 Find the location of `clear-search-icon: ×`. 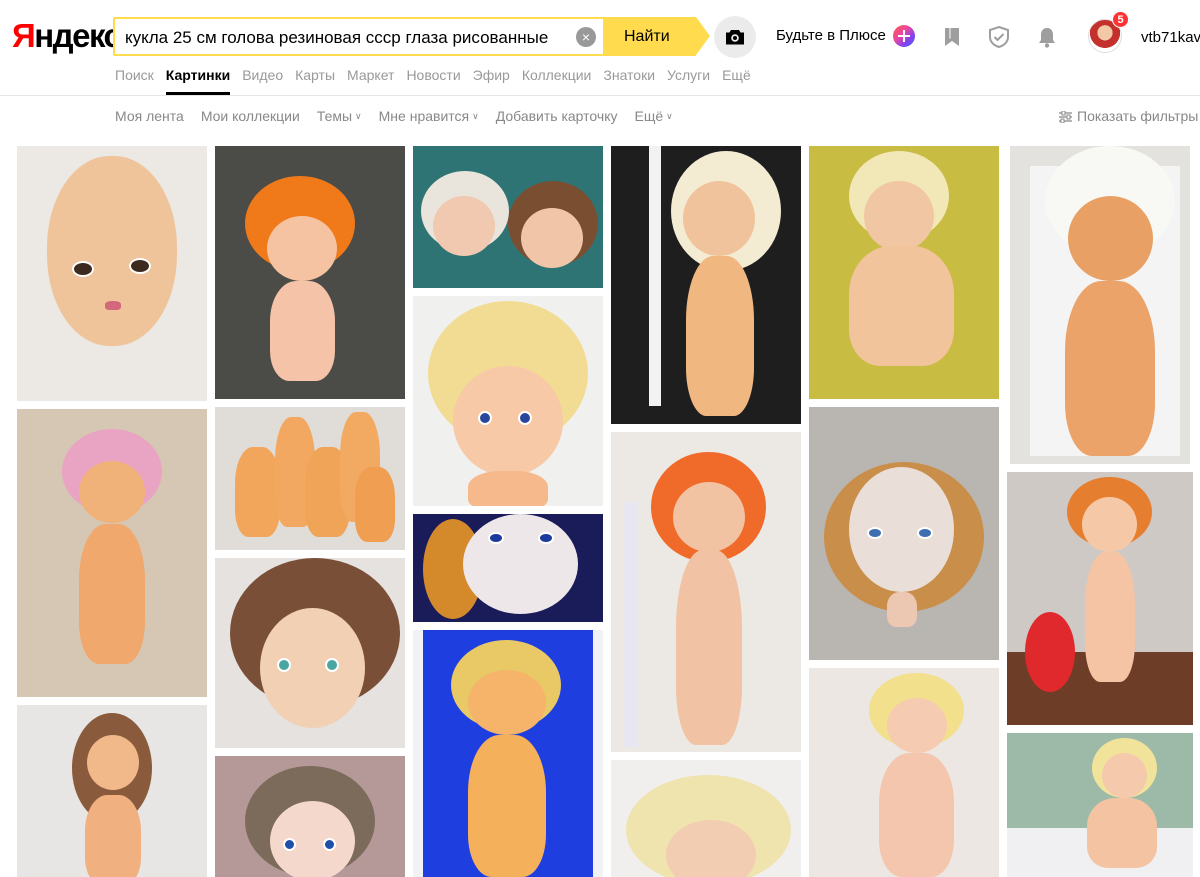

clear-search-icon: × is located at coordinates (586, 37).